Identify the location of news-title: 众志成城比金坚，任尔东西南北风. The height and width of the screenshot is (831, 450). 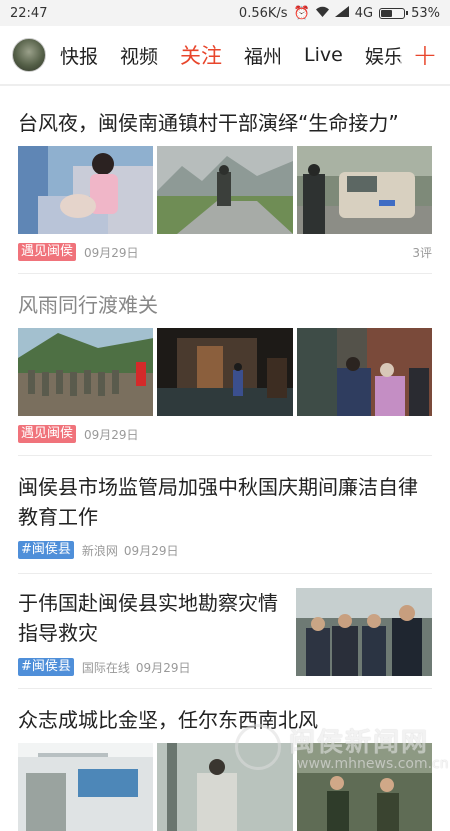
(168, 720).